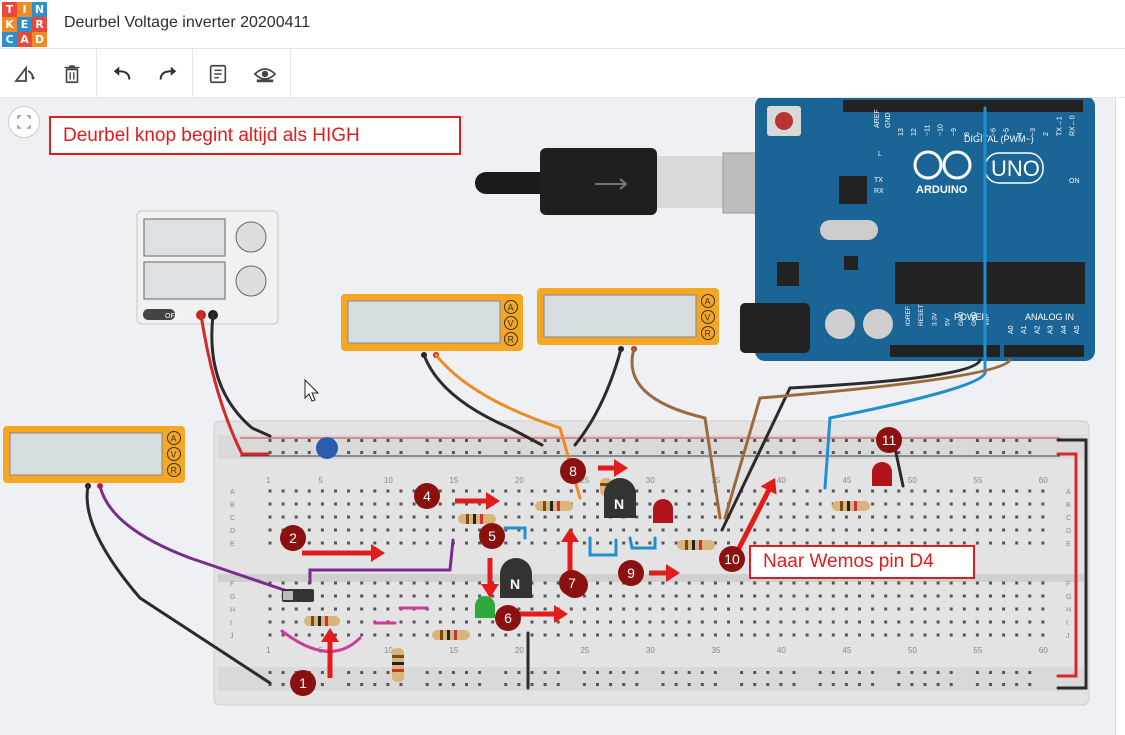 This screenshot has height=735, width=1125. What do you see at coordinates (1068, 492) in the screenshot?
I see `row-letter: A` at bounding box center [1068, 492].